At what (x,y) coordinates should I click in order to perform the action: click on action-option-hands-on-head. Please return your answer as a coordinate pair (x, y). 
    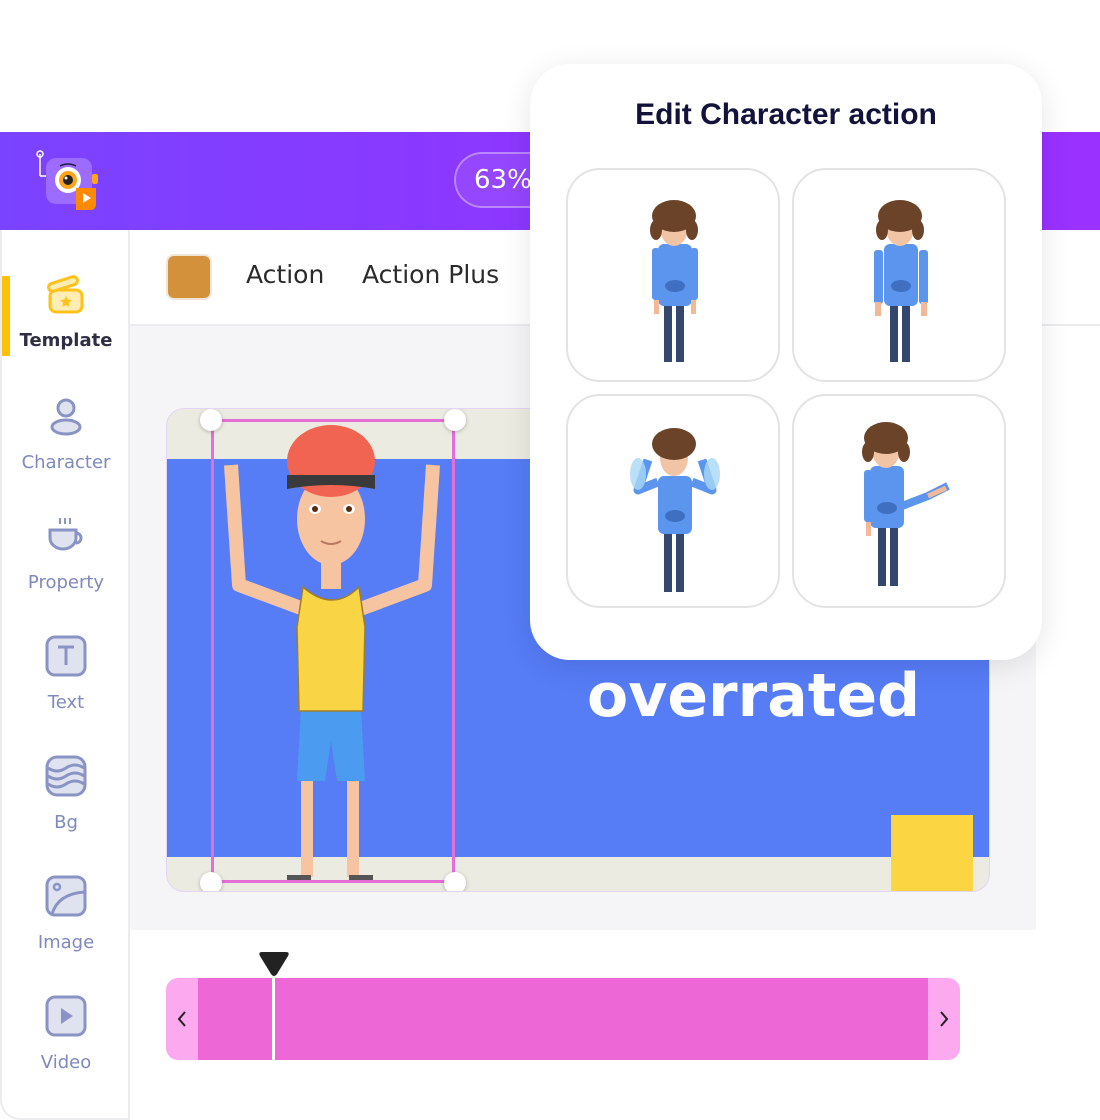
    Looking at the image, I should click on (673, 501).